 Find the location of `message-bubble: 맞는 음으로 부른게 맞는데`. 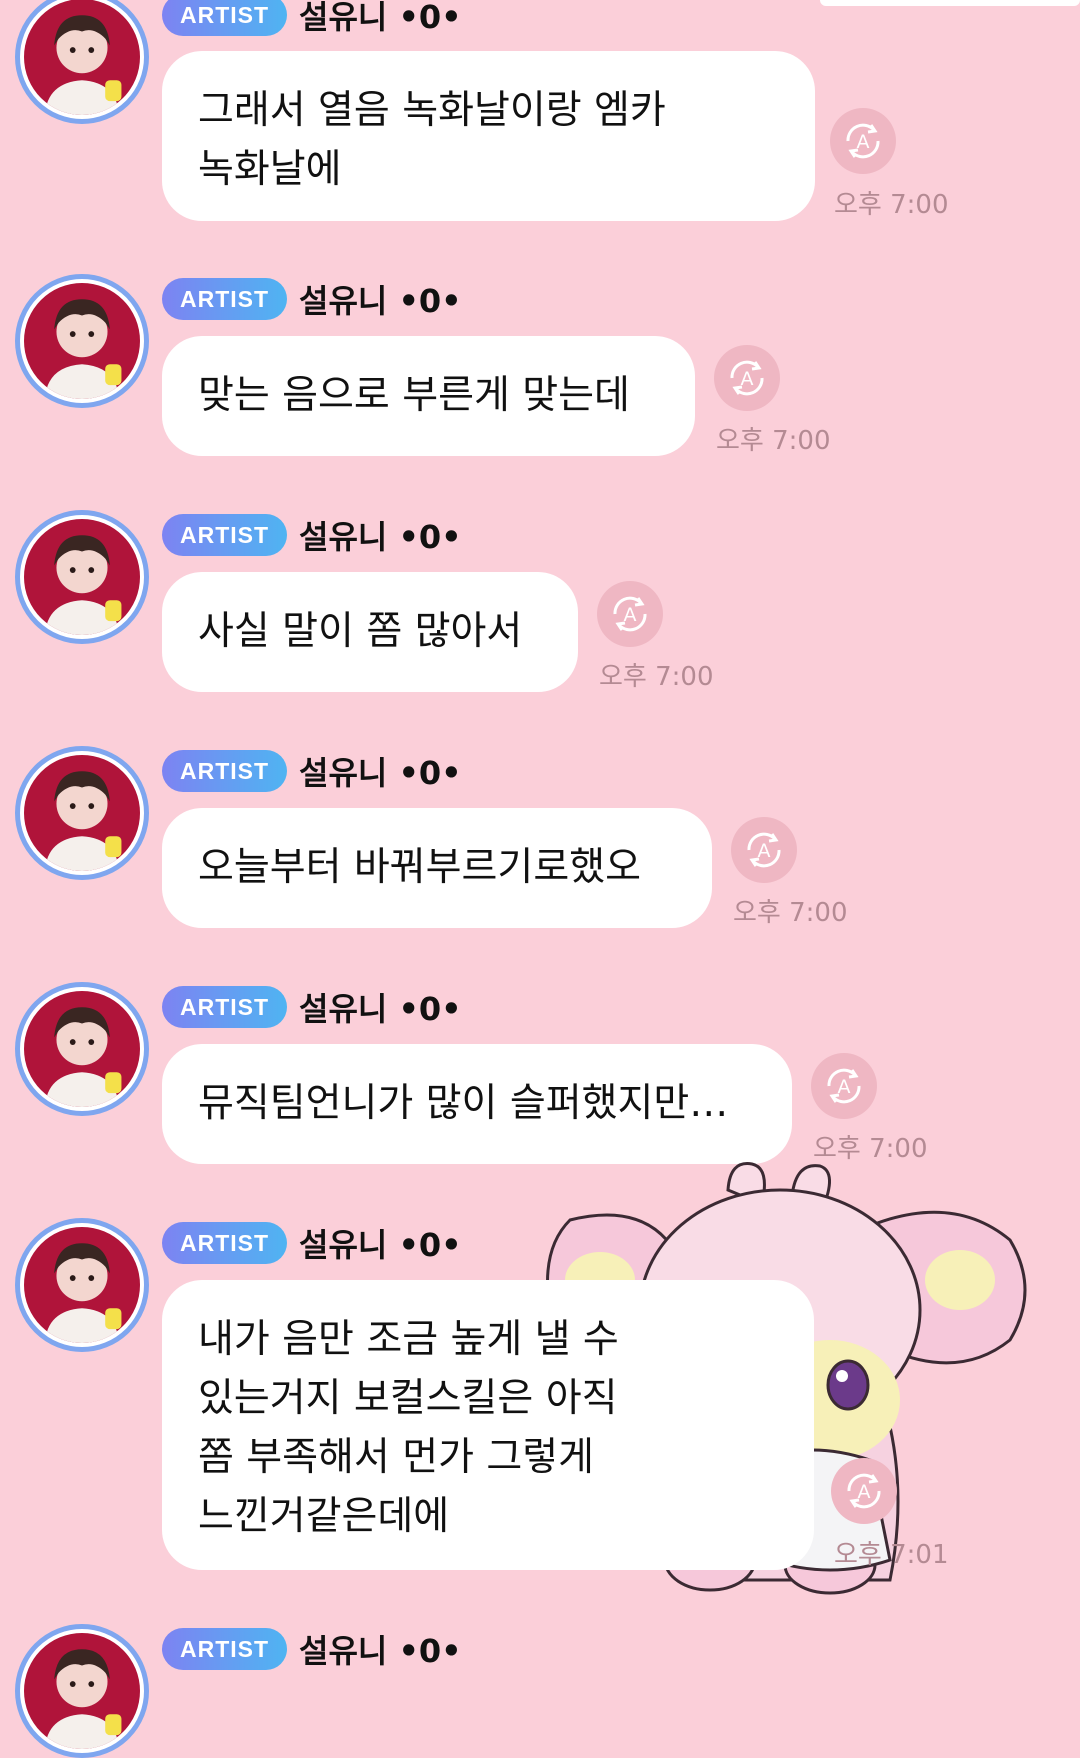

message-bubble: 맞는 음으로 부른게 맞는데 is located at coordinates (428, 396).